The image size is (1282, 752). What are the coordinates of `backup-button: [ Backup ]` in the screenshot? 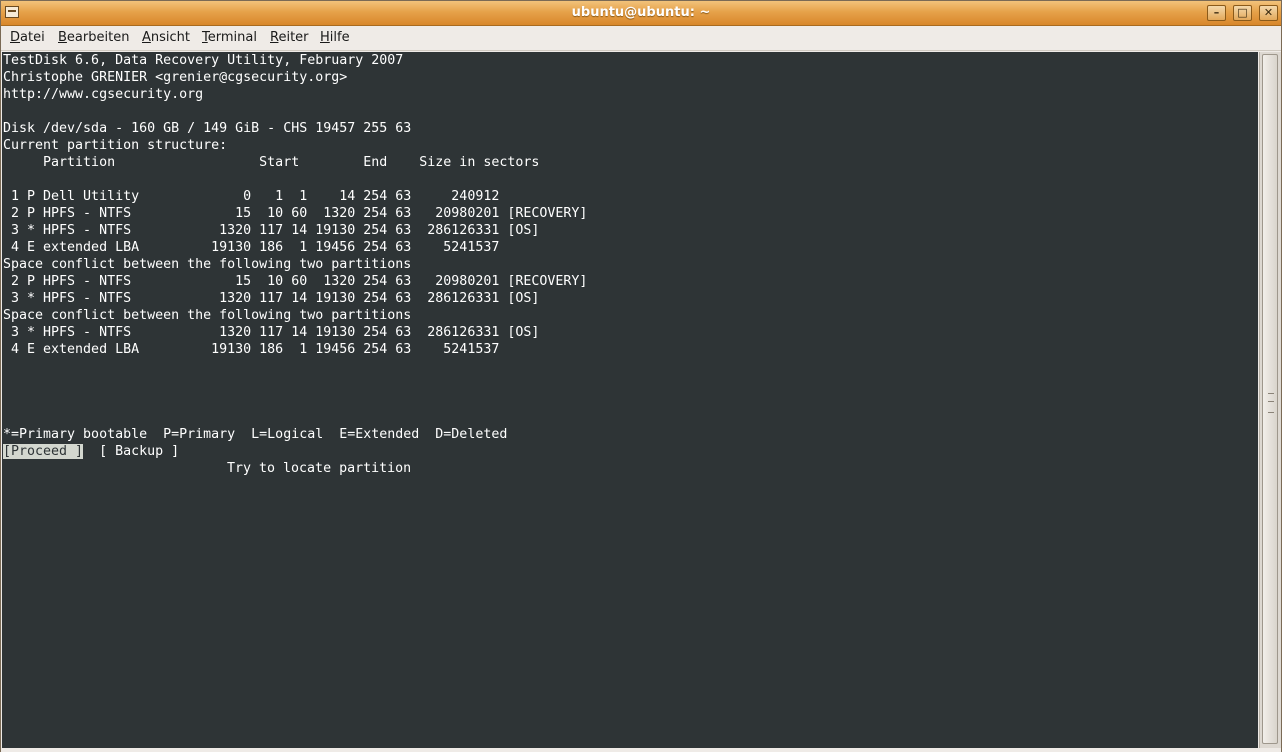 It's located at (139, 451).